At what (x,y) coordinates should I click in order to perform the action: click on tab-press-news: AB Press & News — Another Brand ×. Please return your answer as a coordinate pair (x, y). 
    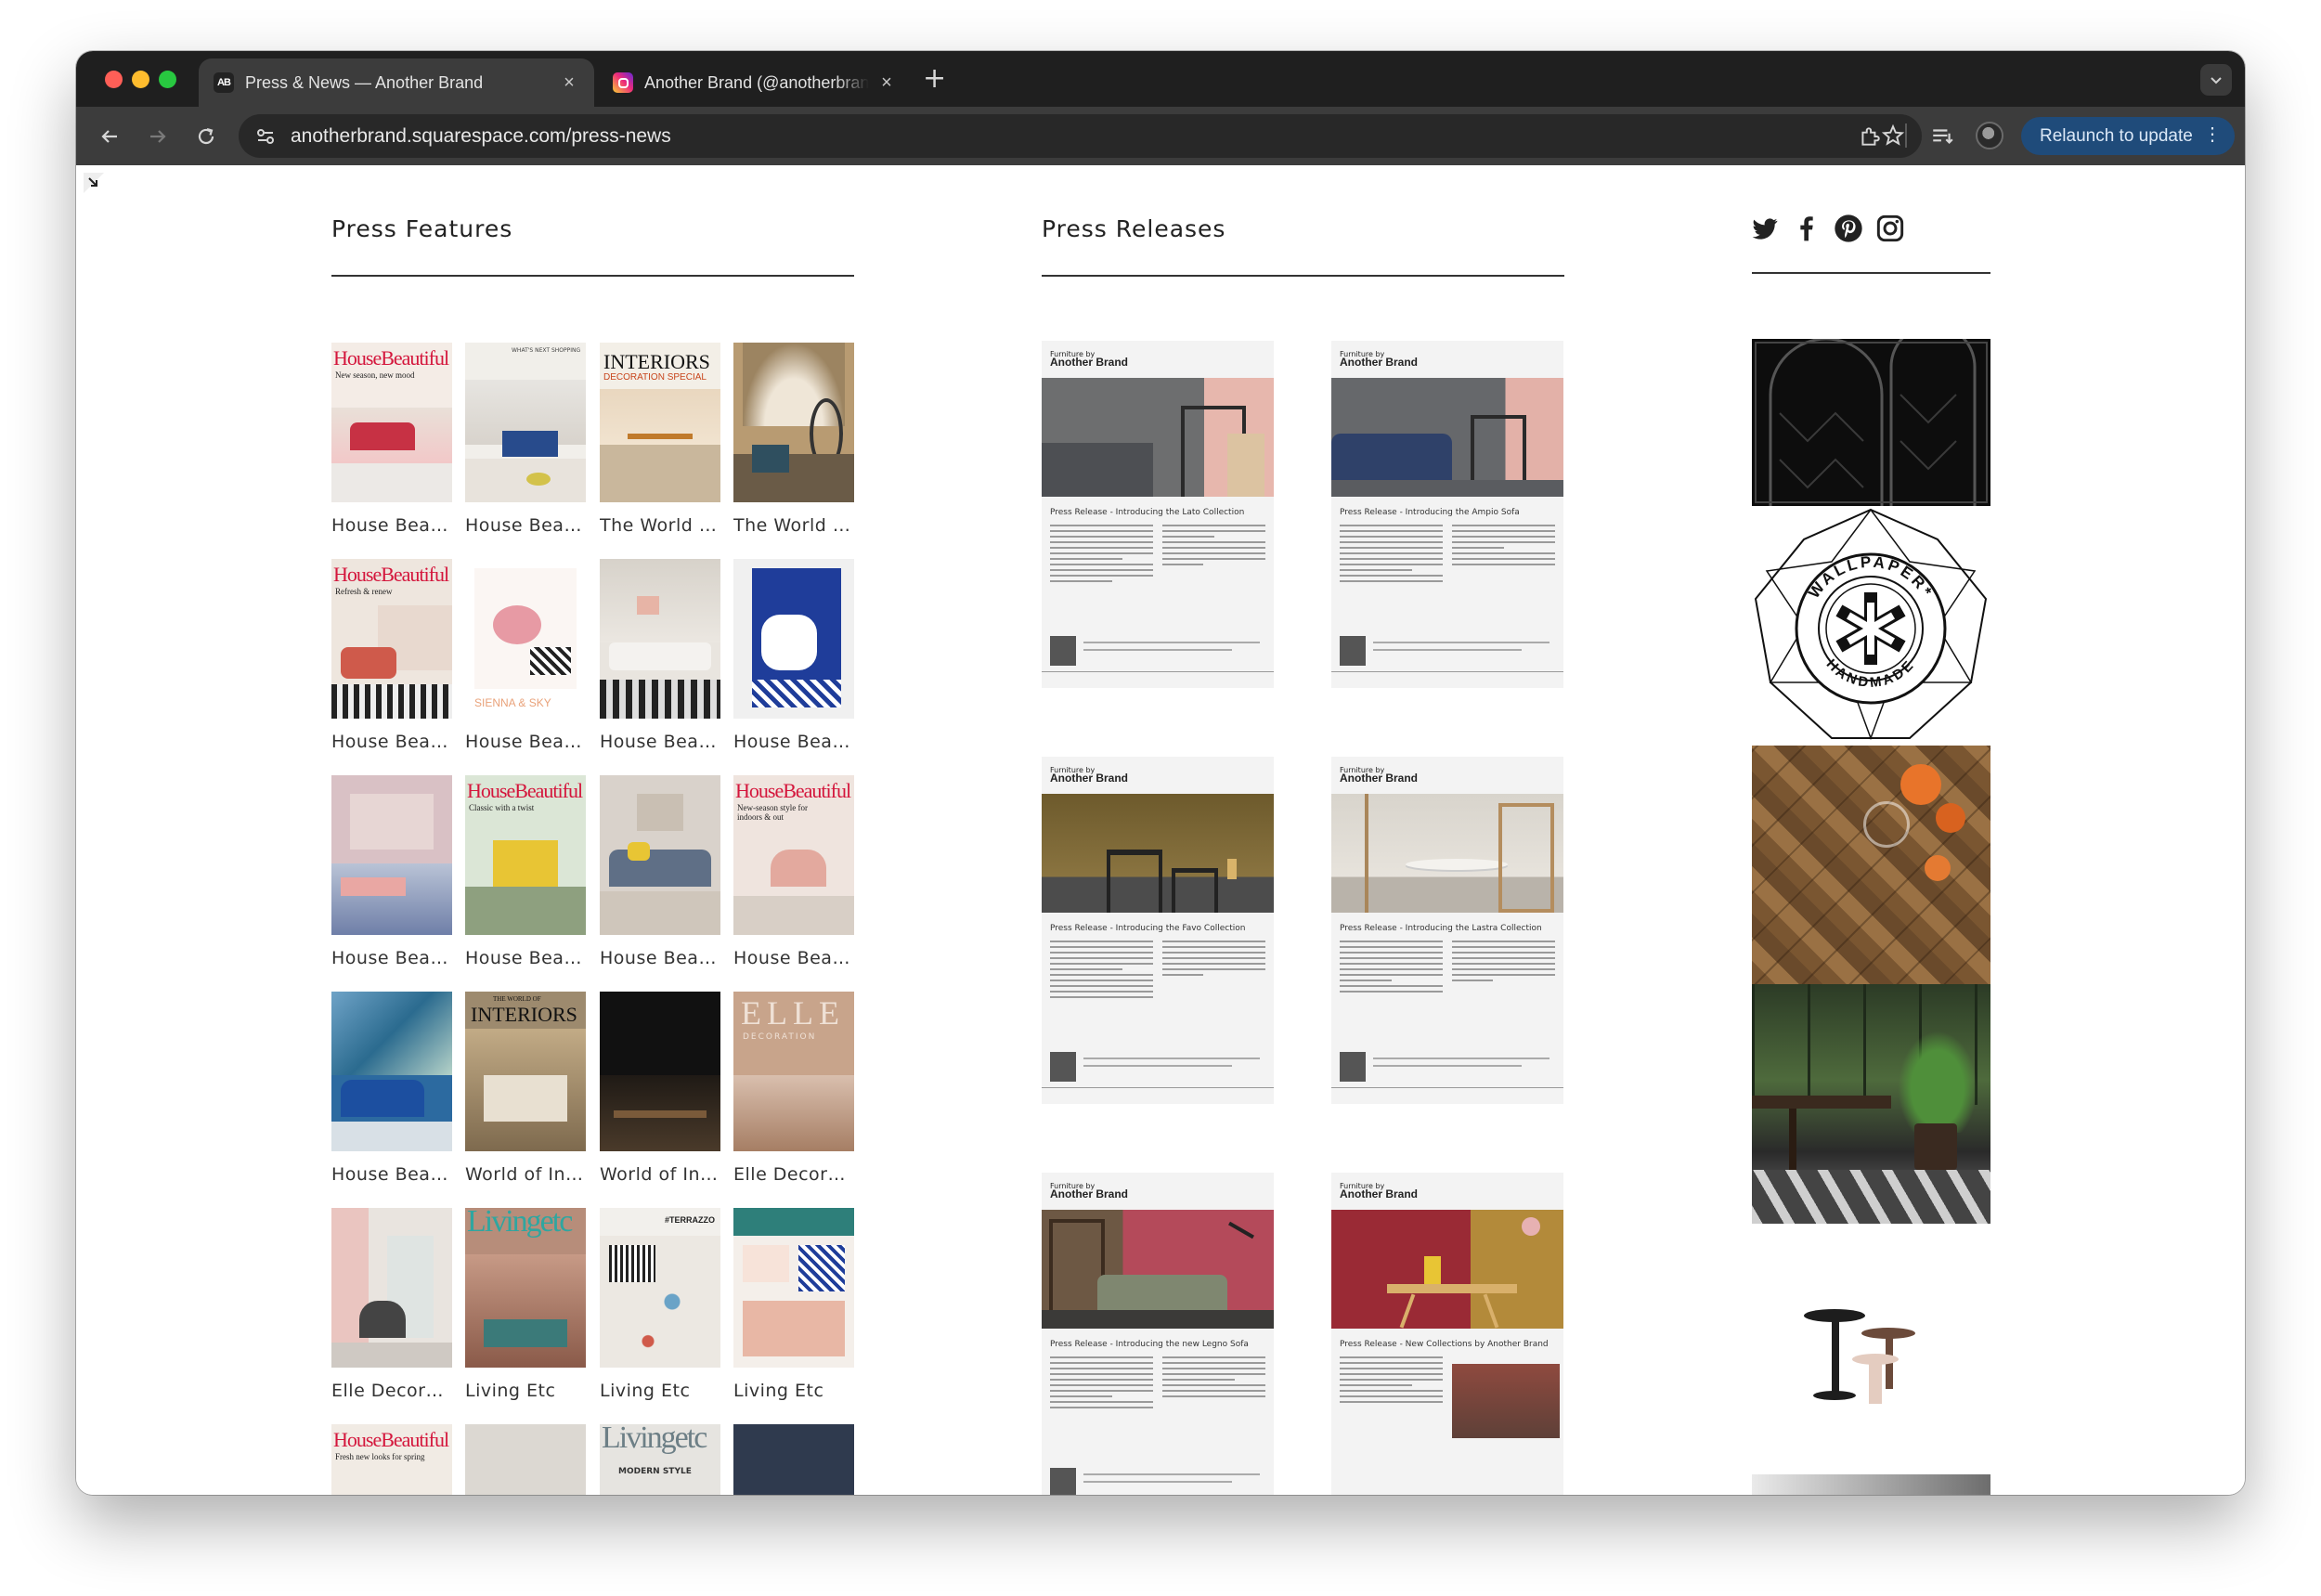
    Looking at the image, I should click on (396, 82).